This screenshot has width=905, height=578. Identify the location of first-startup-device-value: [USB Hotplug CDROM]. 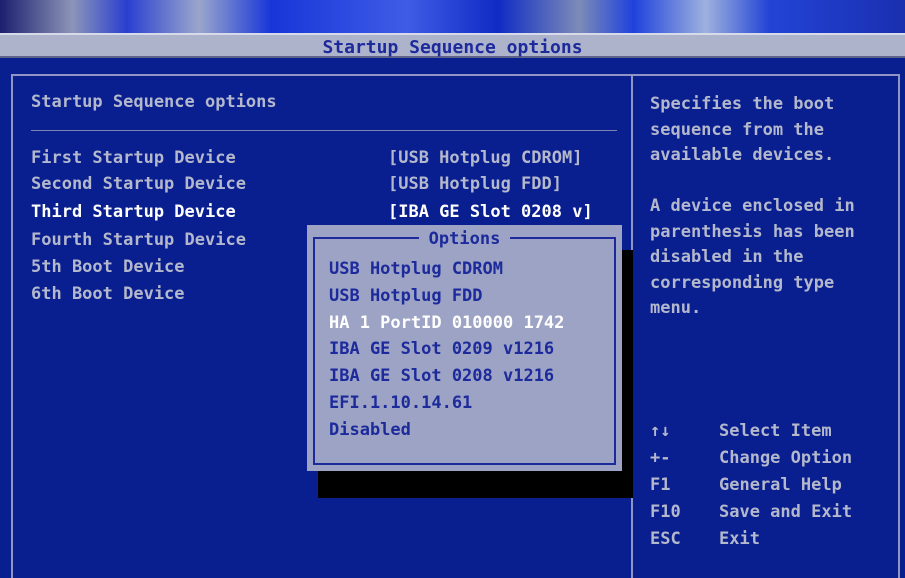
(485, 158).